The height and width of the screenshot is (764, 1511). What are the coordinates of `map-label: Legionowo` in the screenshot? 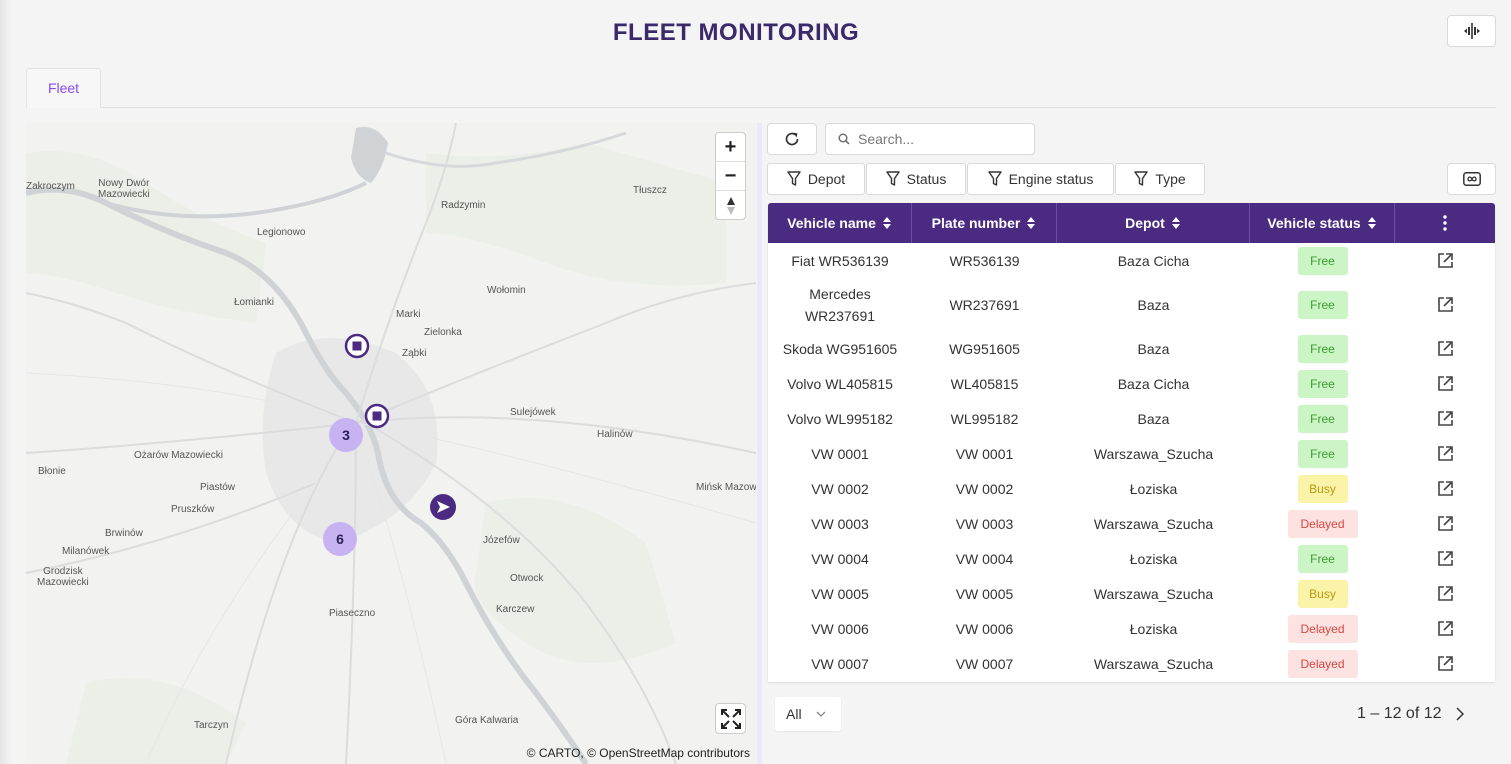 It's located at (281, 232).